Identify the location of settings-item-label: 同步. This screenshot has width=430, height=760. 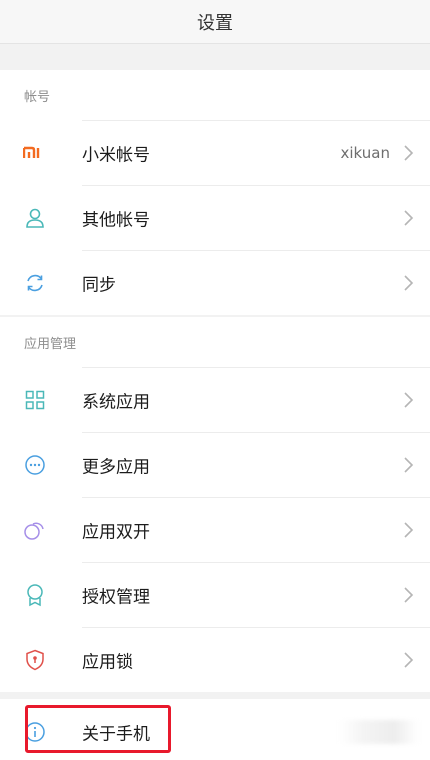
(99, 285).